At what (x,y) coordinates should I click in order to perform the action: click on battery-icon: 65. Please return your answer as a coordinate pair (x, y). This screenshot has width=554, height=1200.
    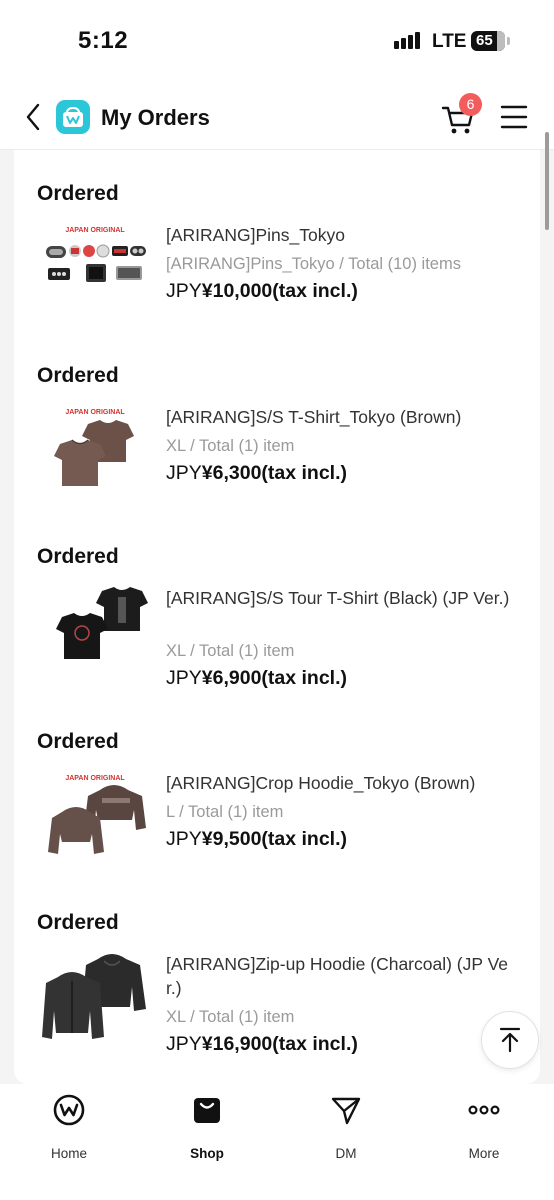
    Looking at the image, I should click on (488, 41).